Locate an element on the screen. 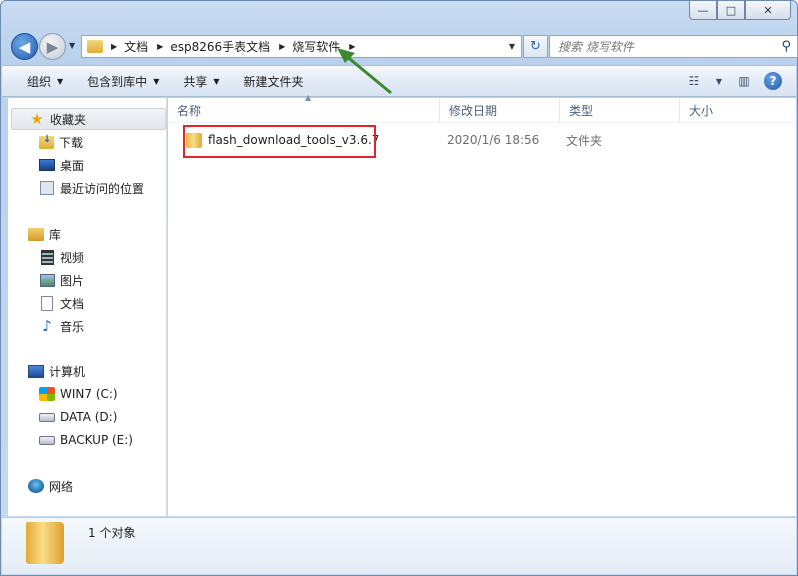 The width and height of the screenshot is (798, 576). system-drive-icon is located at coordinates (47, 394).